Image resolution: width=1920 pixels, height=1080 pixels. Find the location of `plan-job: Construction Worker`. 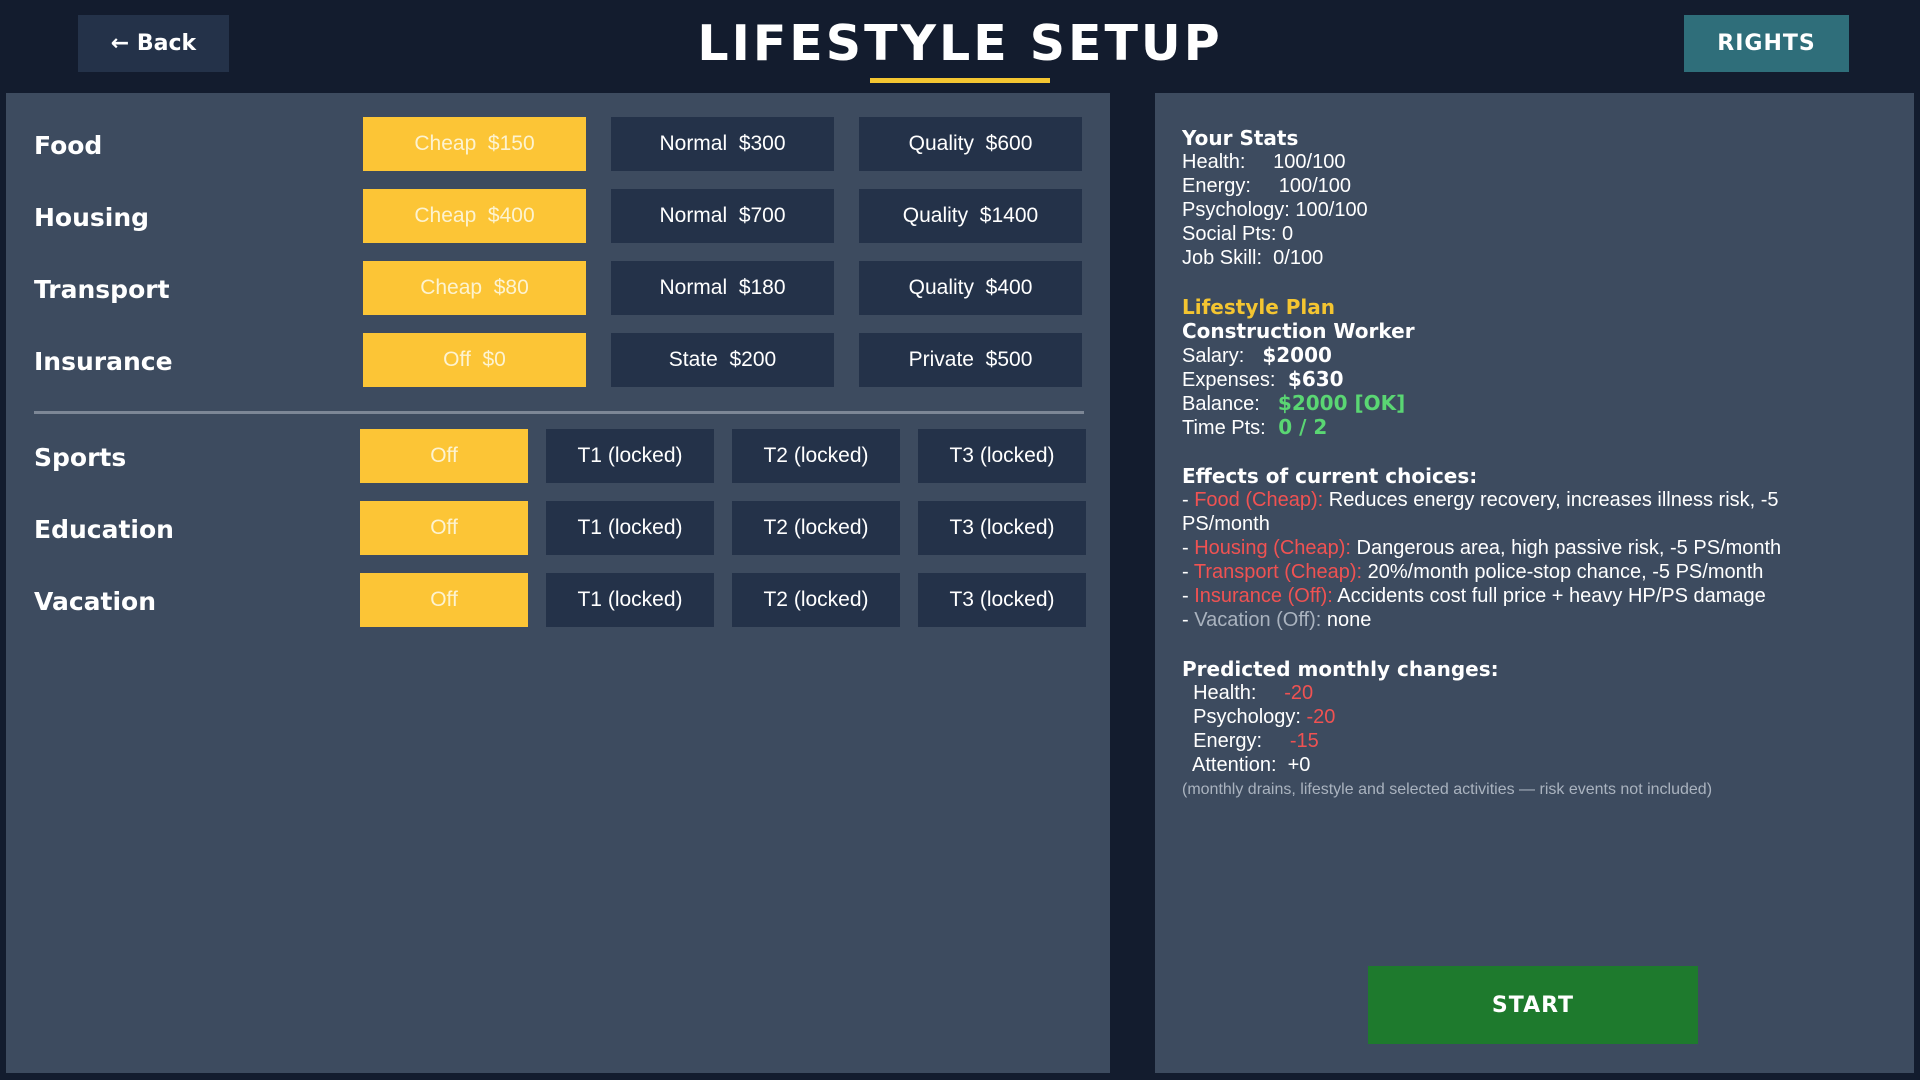

plan-job: Construction Worker is located at coordinates (1298, 331).